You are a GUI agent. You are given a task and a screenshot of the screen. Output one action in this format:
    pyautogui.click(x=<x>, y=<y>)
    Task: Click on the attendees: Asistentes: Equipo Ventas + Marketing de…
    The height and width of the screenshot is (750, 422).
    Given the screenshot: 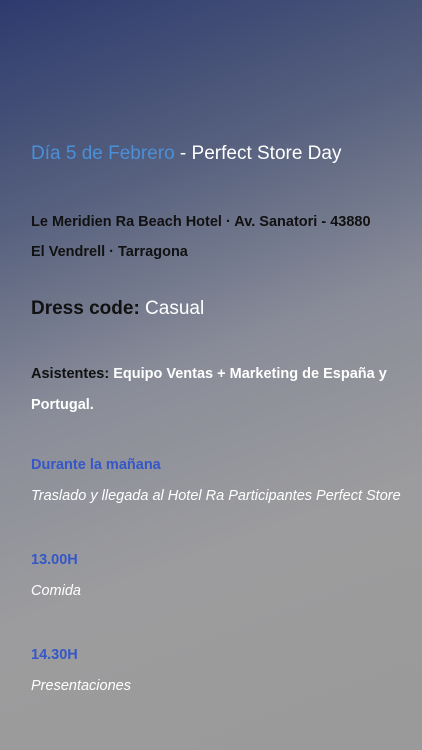 What is the action you would take?
    pyautogui.click(x=216, y=390)
    